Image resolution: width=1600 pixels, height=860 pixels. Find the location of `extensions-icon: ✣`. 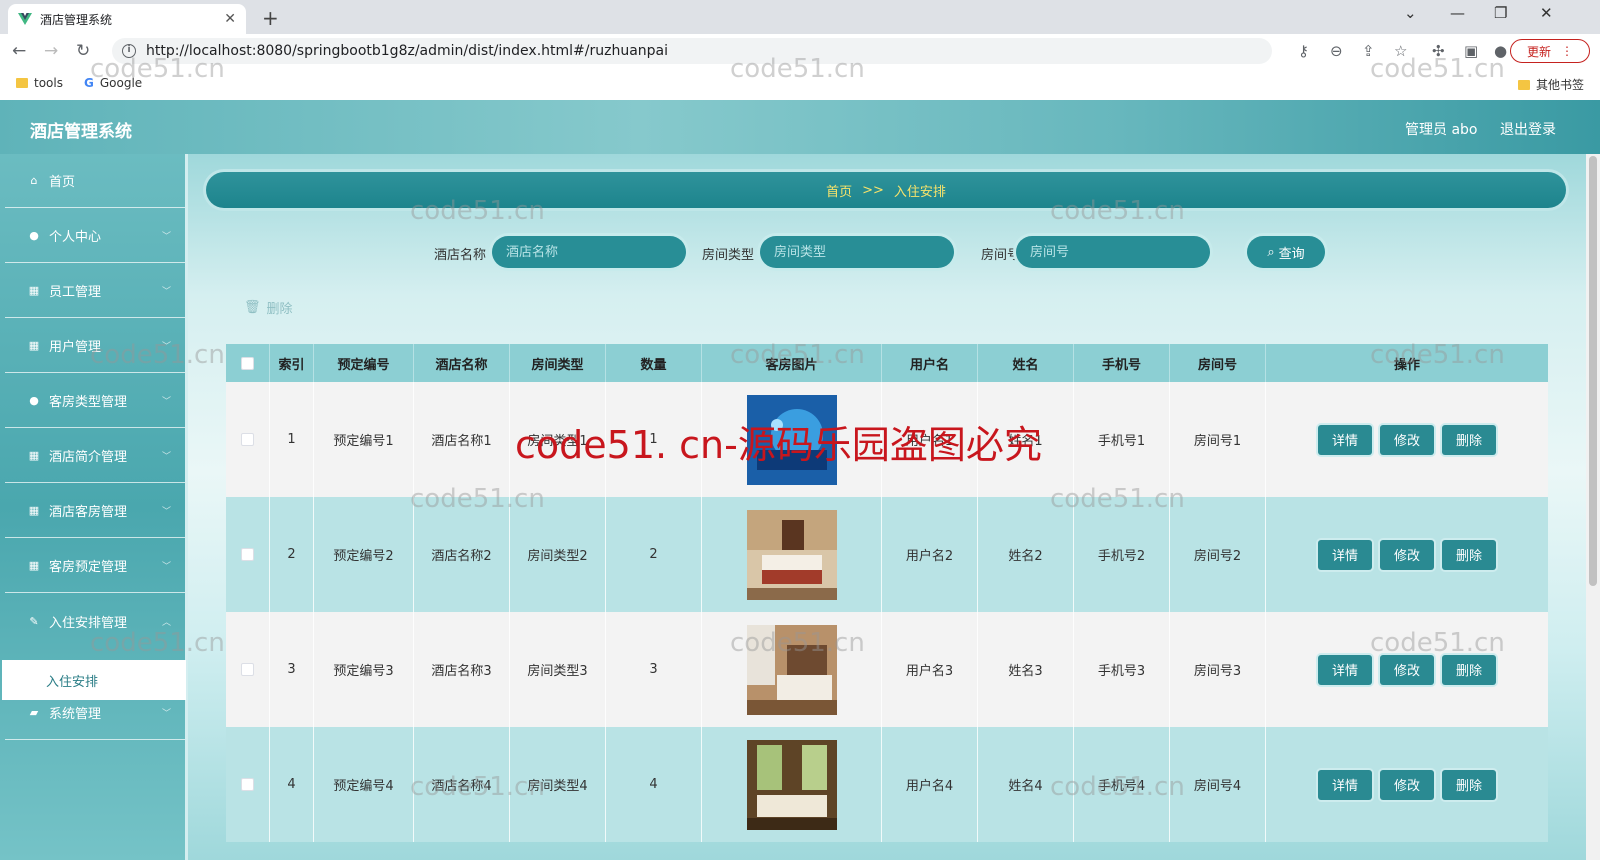

extensions-icon: ✣ is located at coordinates (1438, 51).